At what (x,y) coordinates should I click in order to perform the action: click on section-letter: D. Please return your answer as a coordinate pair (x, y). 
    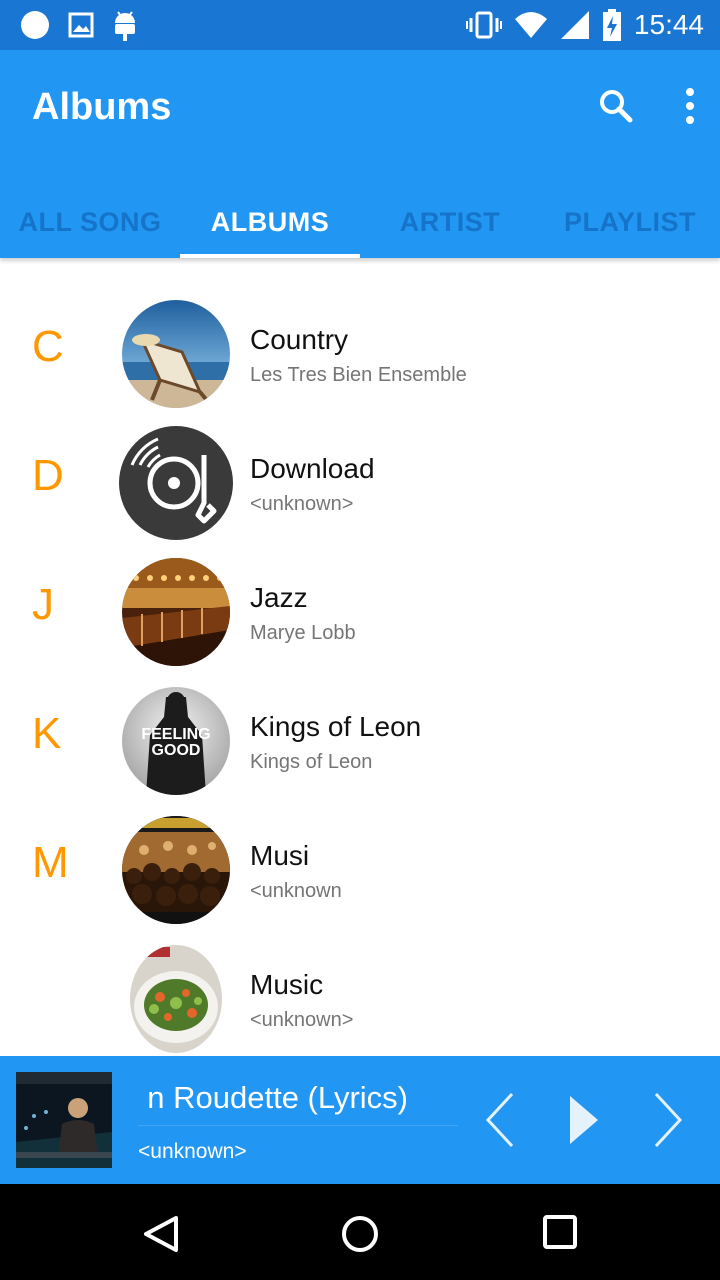
    Looking at the image, I should click on (48, 475).